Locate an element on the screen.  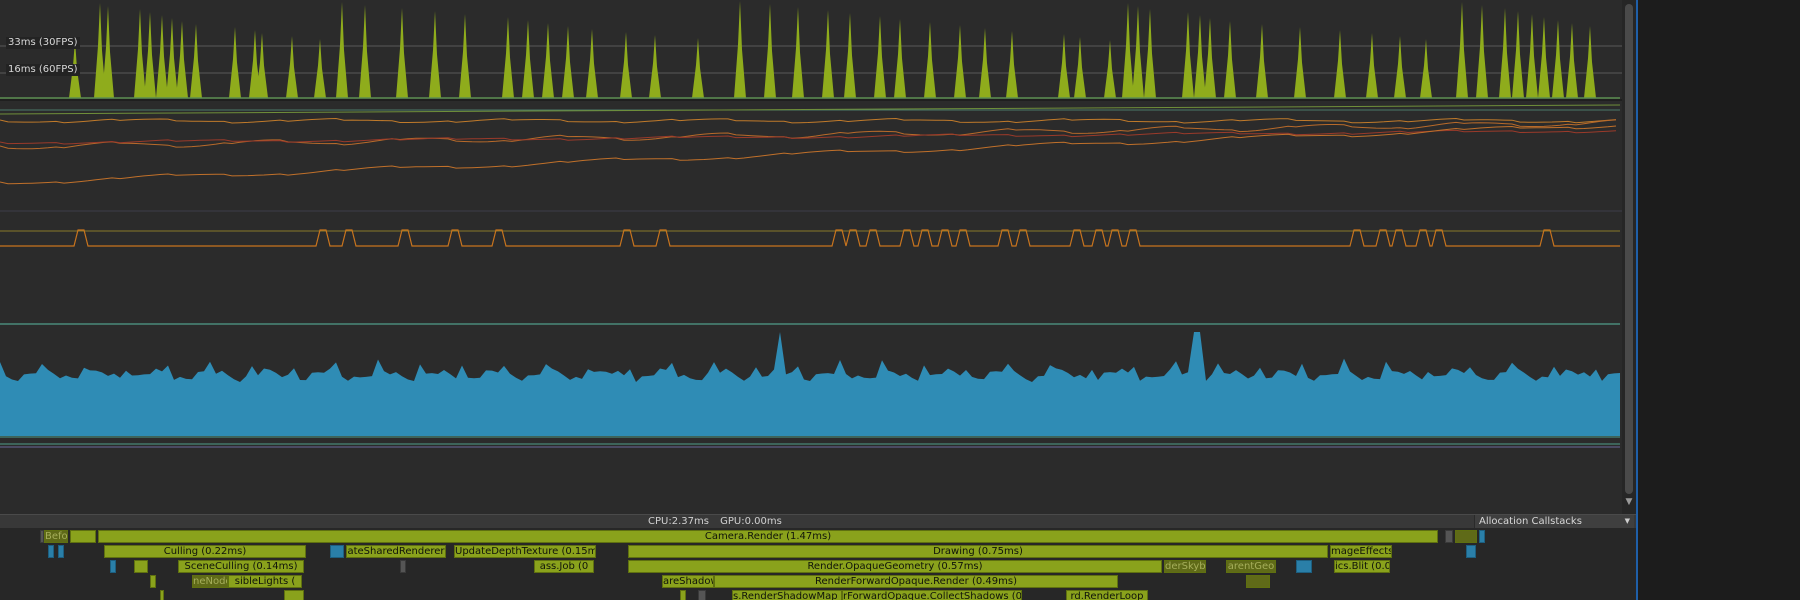
timeline-bar: mageEffects is located at coordinates (1361, 551).